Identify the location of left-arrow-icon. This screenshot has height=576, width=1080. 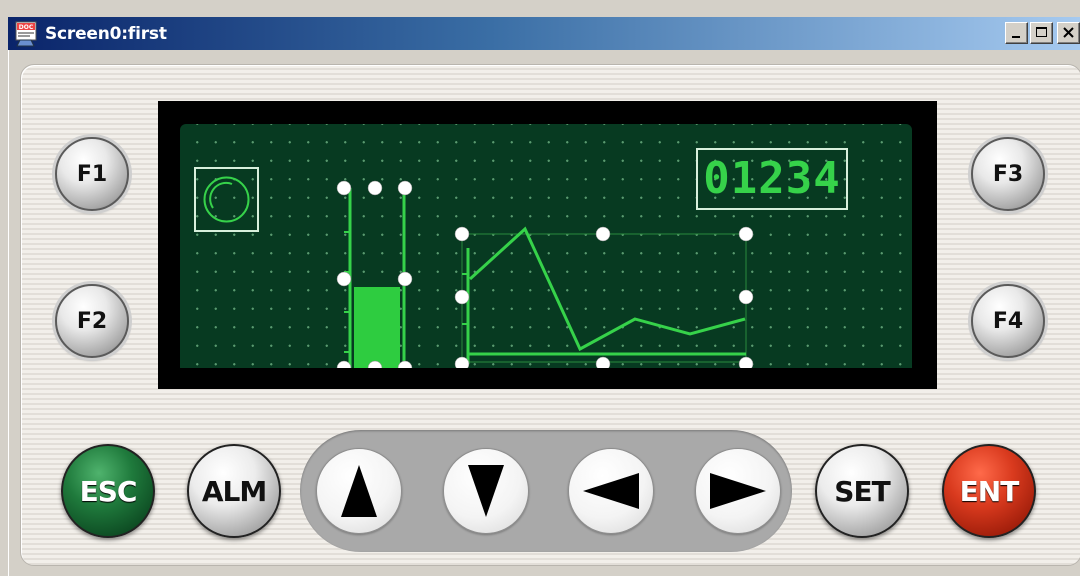
(611, 491).